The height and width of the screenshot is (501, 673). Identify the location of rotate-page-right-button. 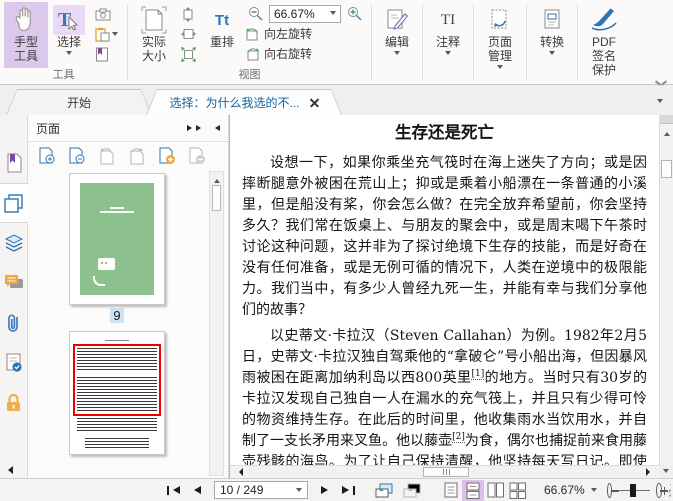
(137, 156).